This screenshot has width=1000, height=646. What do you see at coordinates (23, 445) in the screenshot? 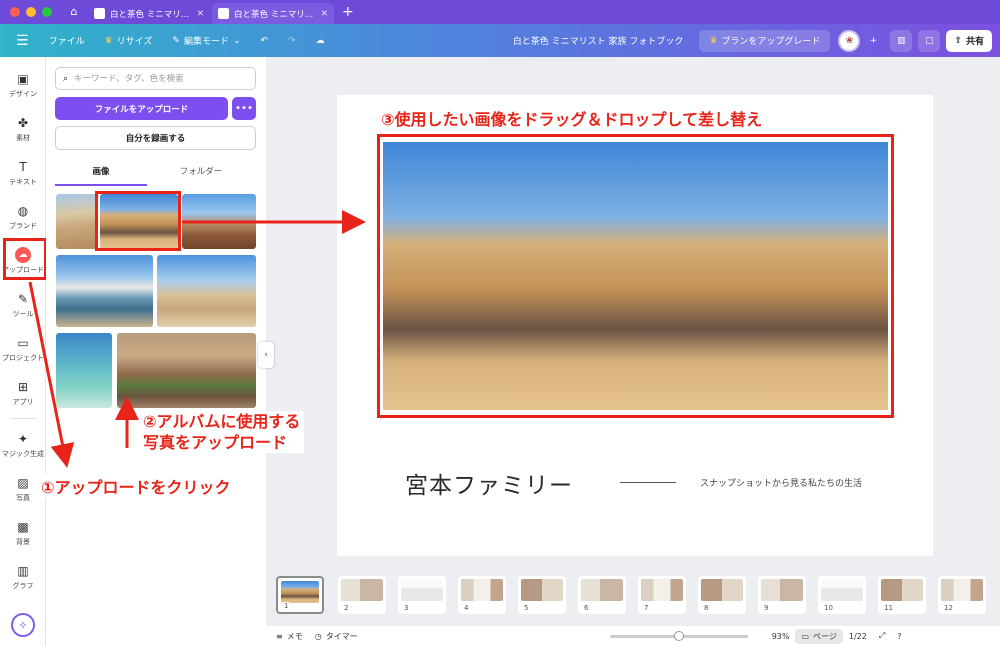
I see `rail-item-magic-media: ✦ マジック生成` at bounding box center [23, 445].